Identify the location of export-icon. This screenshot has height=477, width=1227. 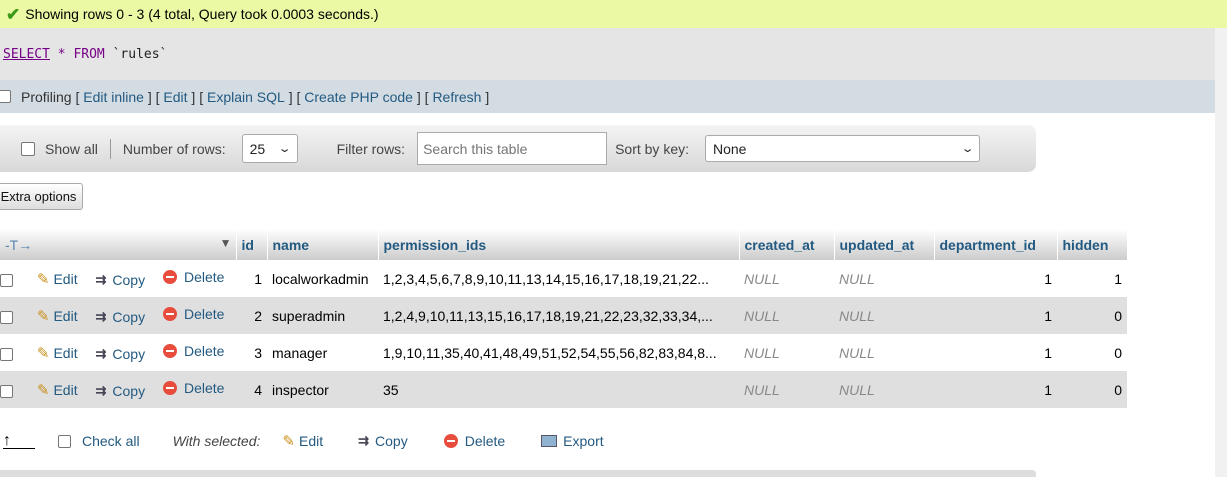
(549, 441).